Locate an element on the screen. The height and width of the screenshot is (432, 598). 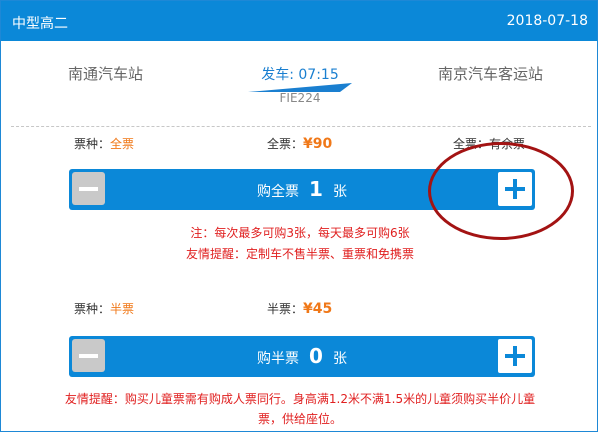
half-ticket-count: 0 is located at coordinates (316, 356).